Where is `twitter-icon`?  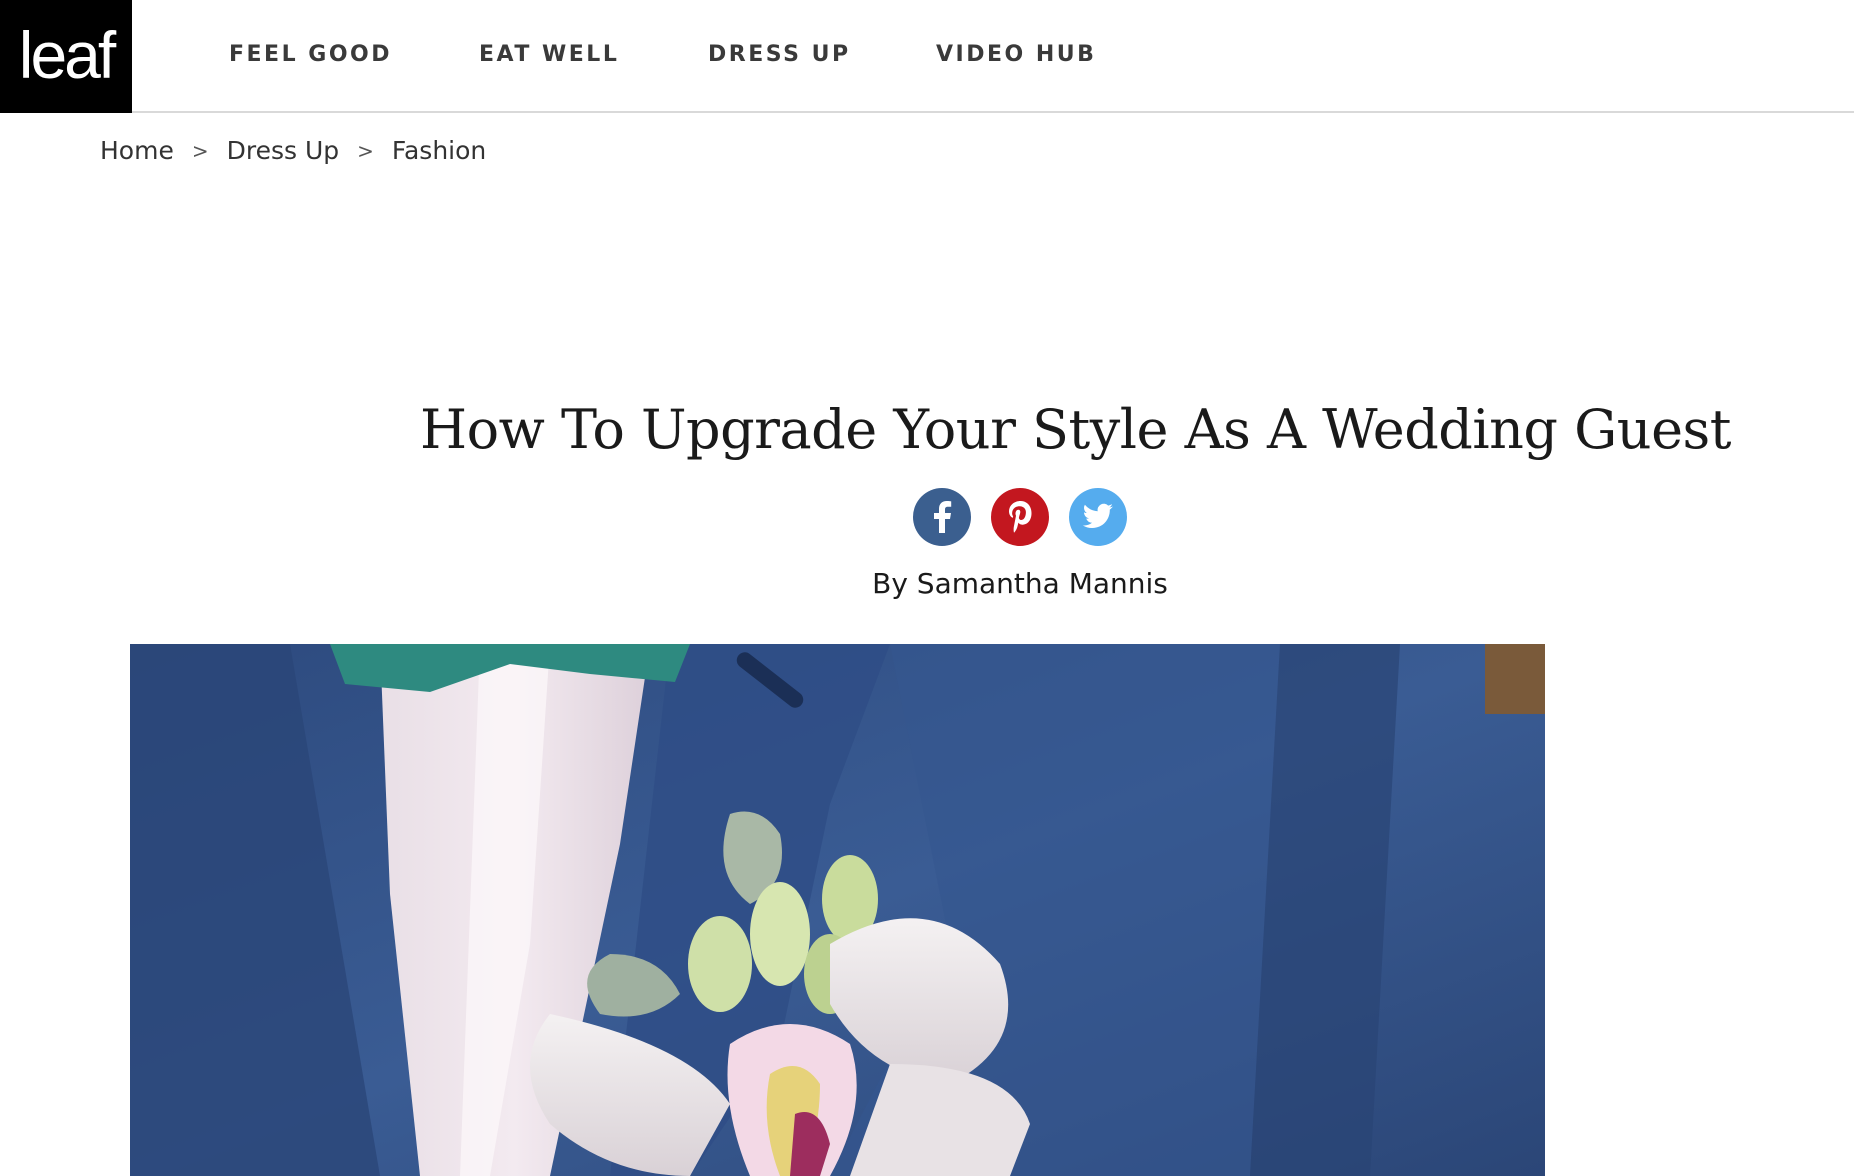
twitter-icon is located at coordinates (1097, 516).